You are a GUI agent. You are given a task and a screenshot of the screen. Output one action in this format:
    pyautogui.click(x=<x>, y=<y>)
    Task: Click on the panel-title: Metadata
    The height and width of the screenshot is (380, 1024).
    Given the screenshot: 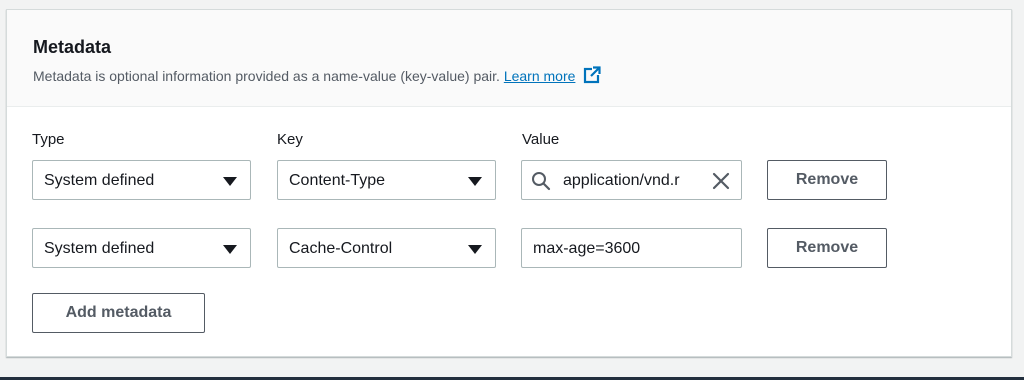 What is the action you would take?
    pyautogui.click(x=72, y=47)
    